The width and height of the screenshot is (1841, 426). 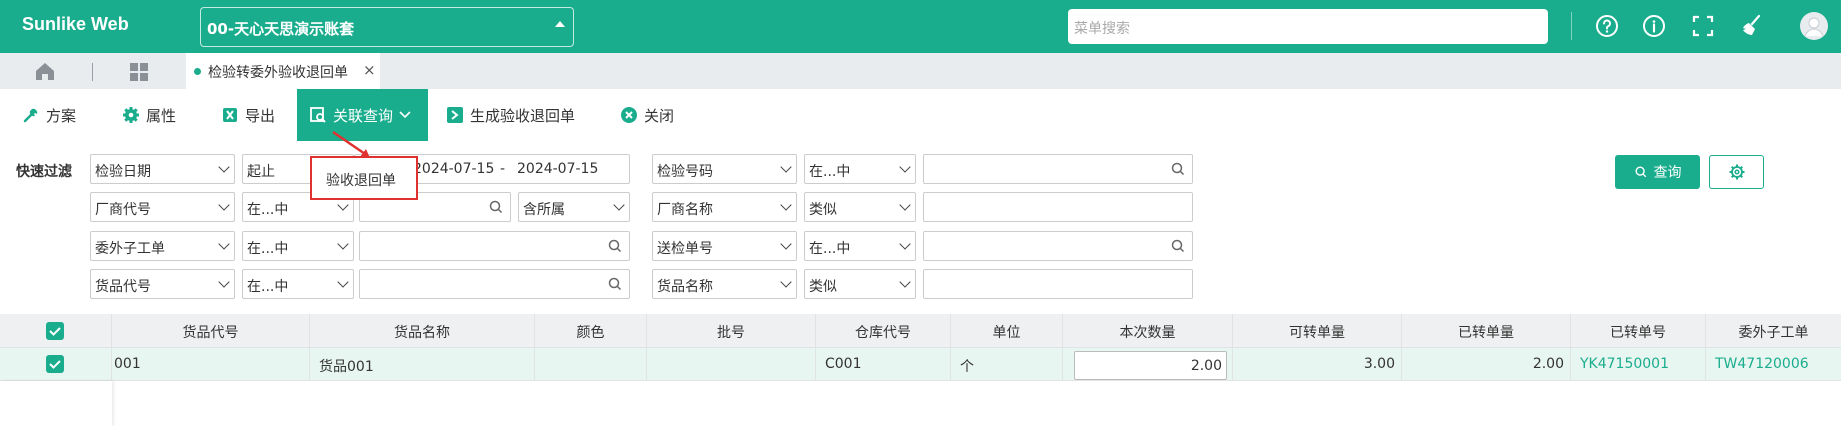 What do you see at coordinates (162, 284) in the screenshot?
I see `filter-field-select: 货品代号` at bounding box center [162, 284].